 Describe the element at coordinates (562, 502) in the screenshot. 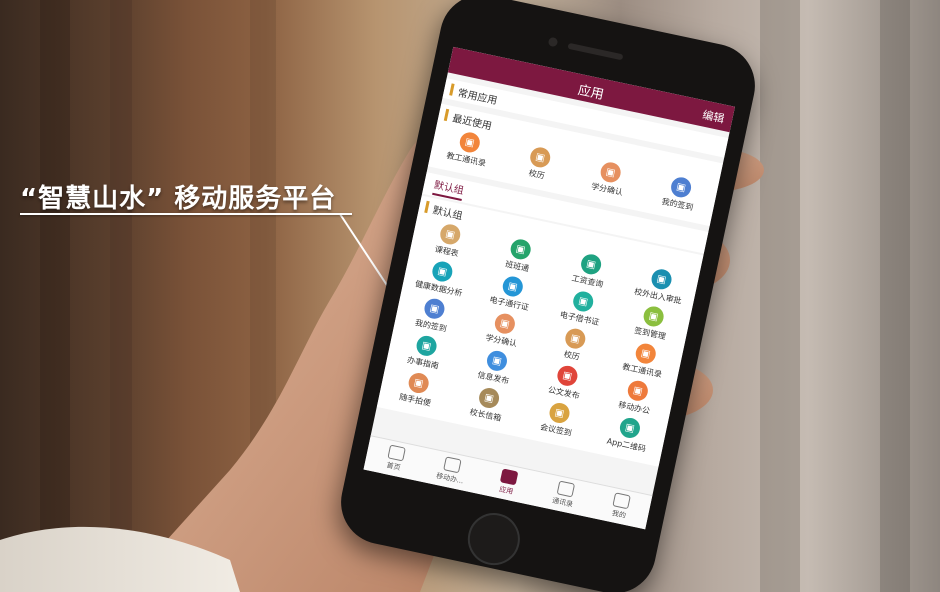

I see `nav-label: 通讯录` at that location.